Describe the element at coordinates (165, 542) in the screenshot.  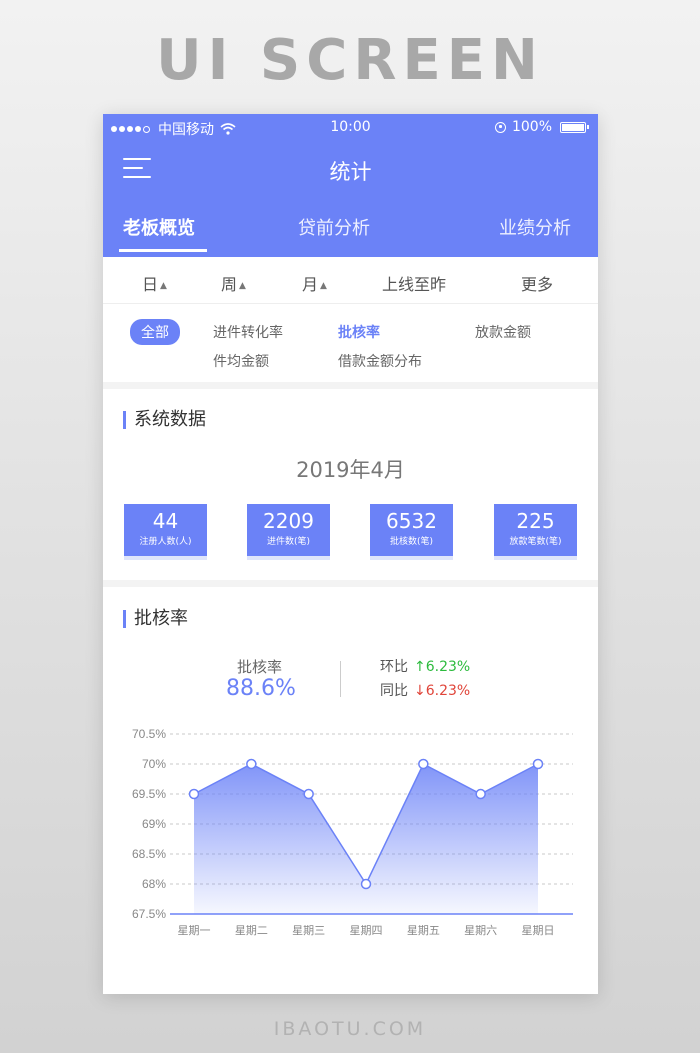
I see `stat-label: 注册人数(人)` at that location.